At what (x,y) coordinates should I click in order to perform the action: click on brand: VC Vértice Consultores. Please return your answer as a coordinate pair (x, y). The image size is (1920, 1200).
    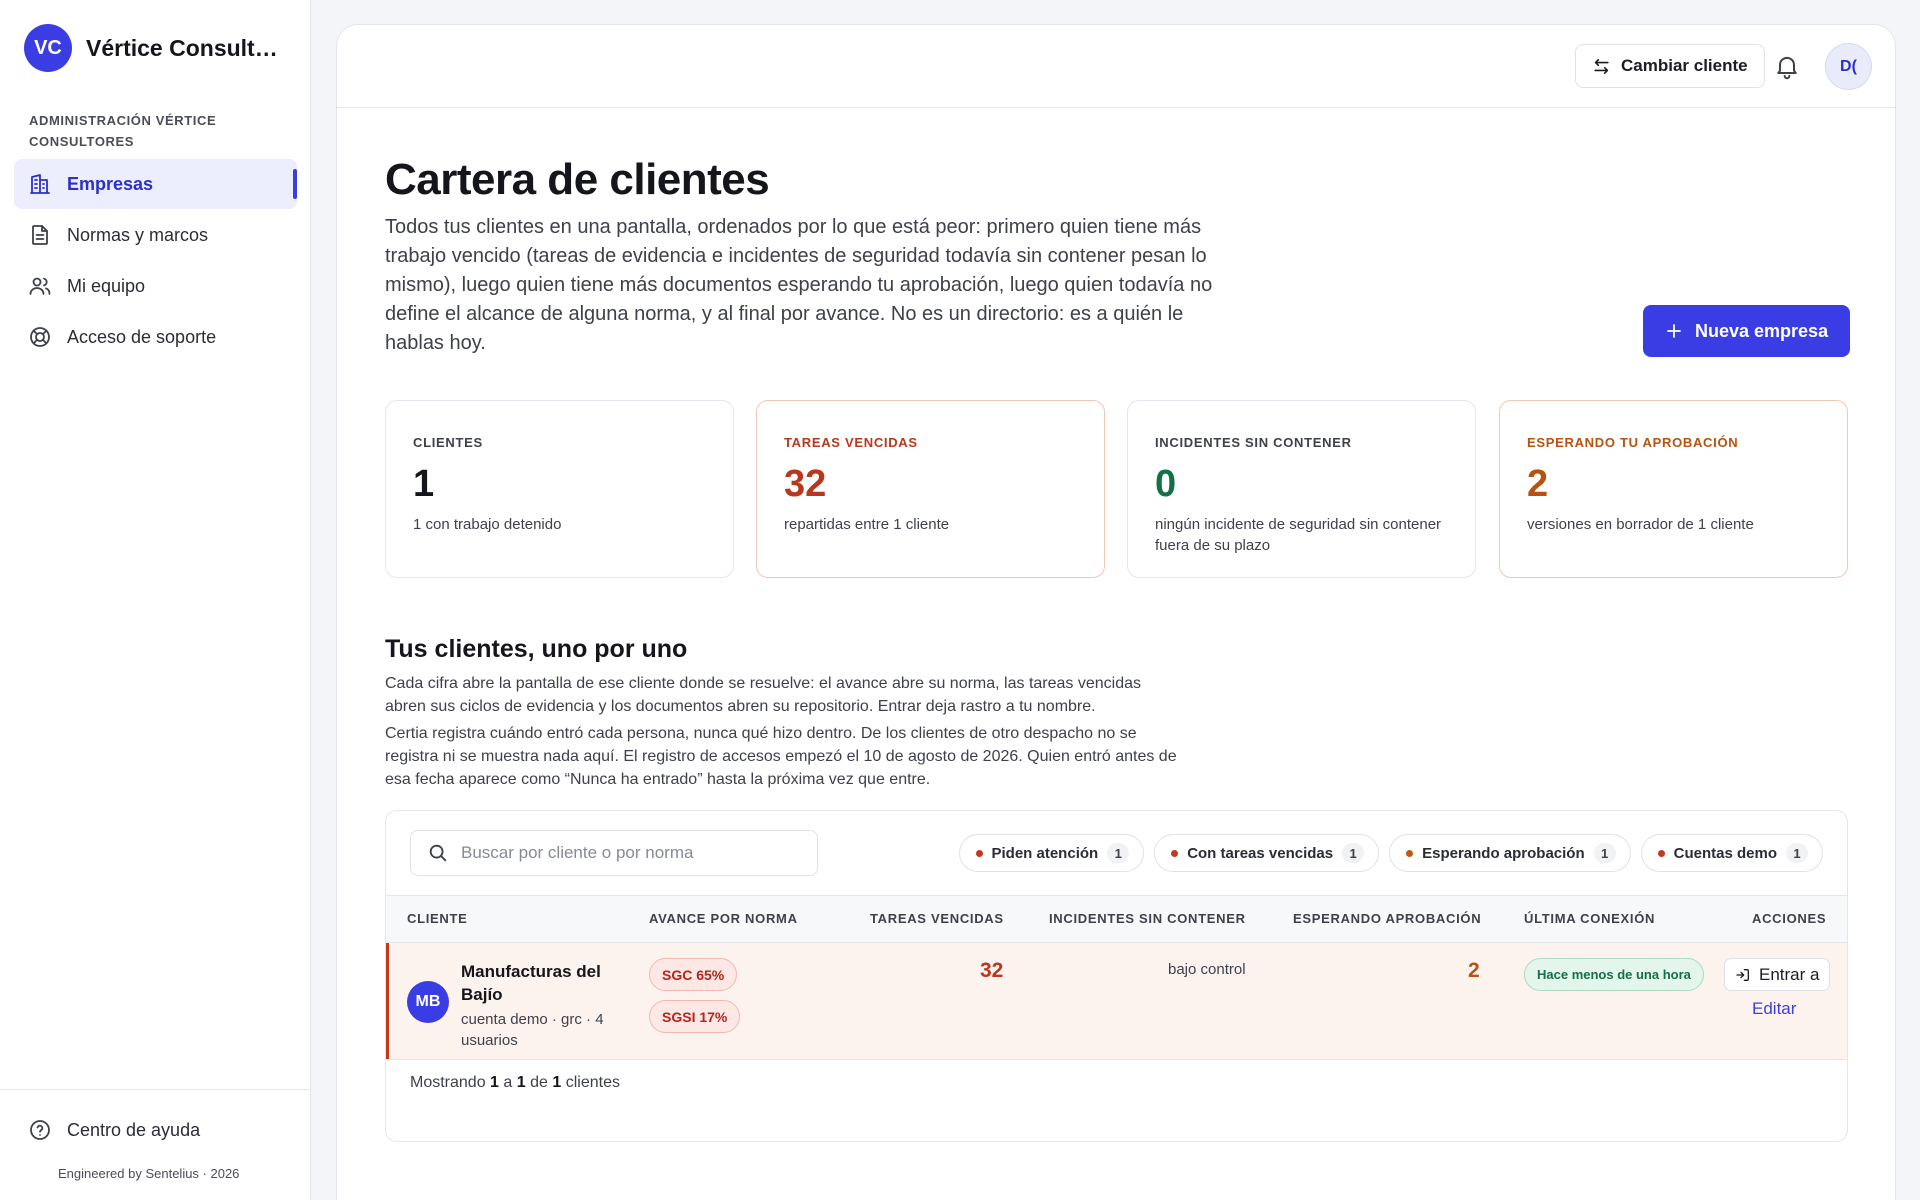
    Looking at the image, I should click on (155, 48).